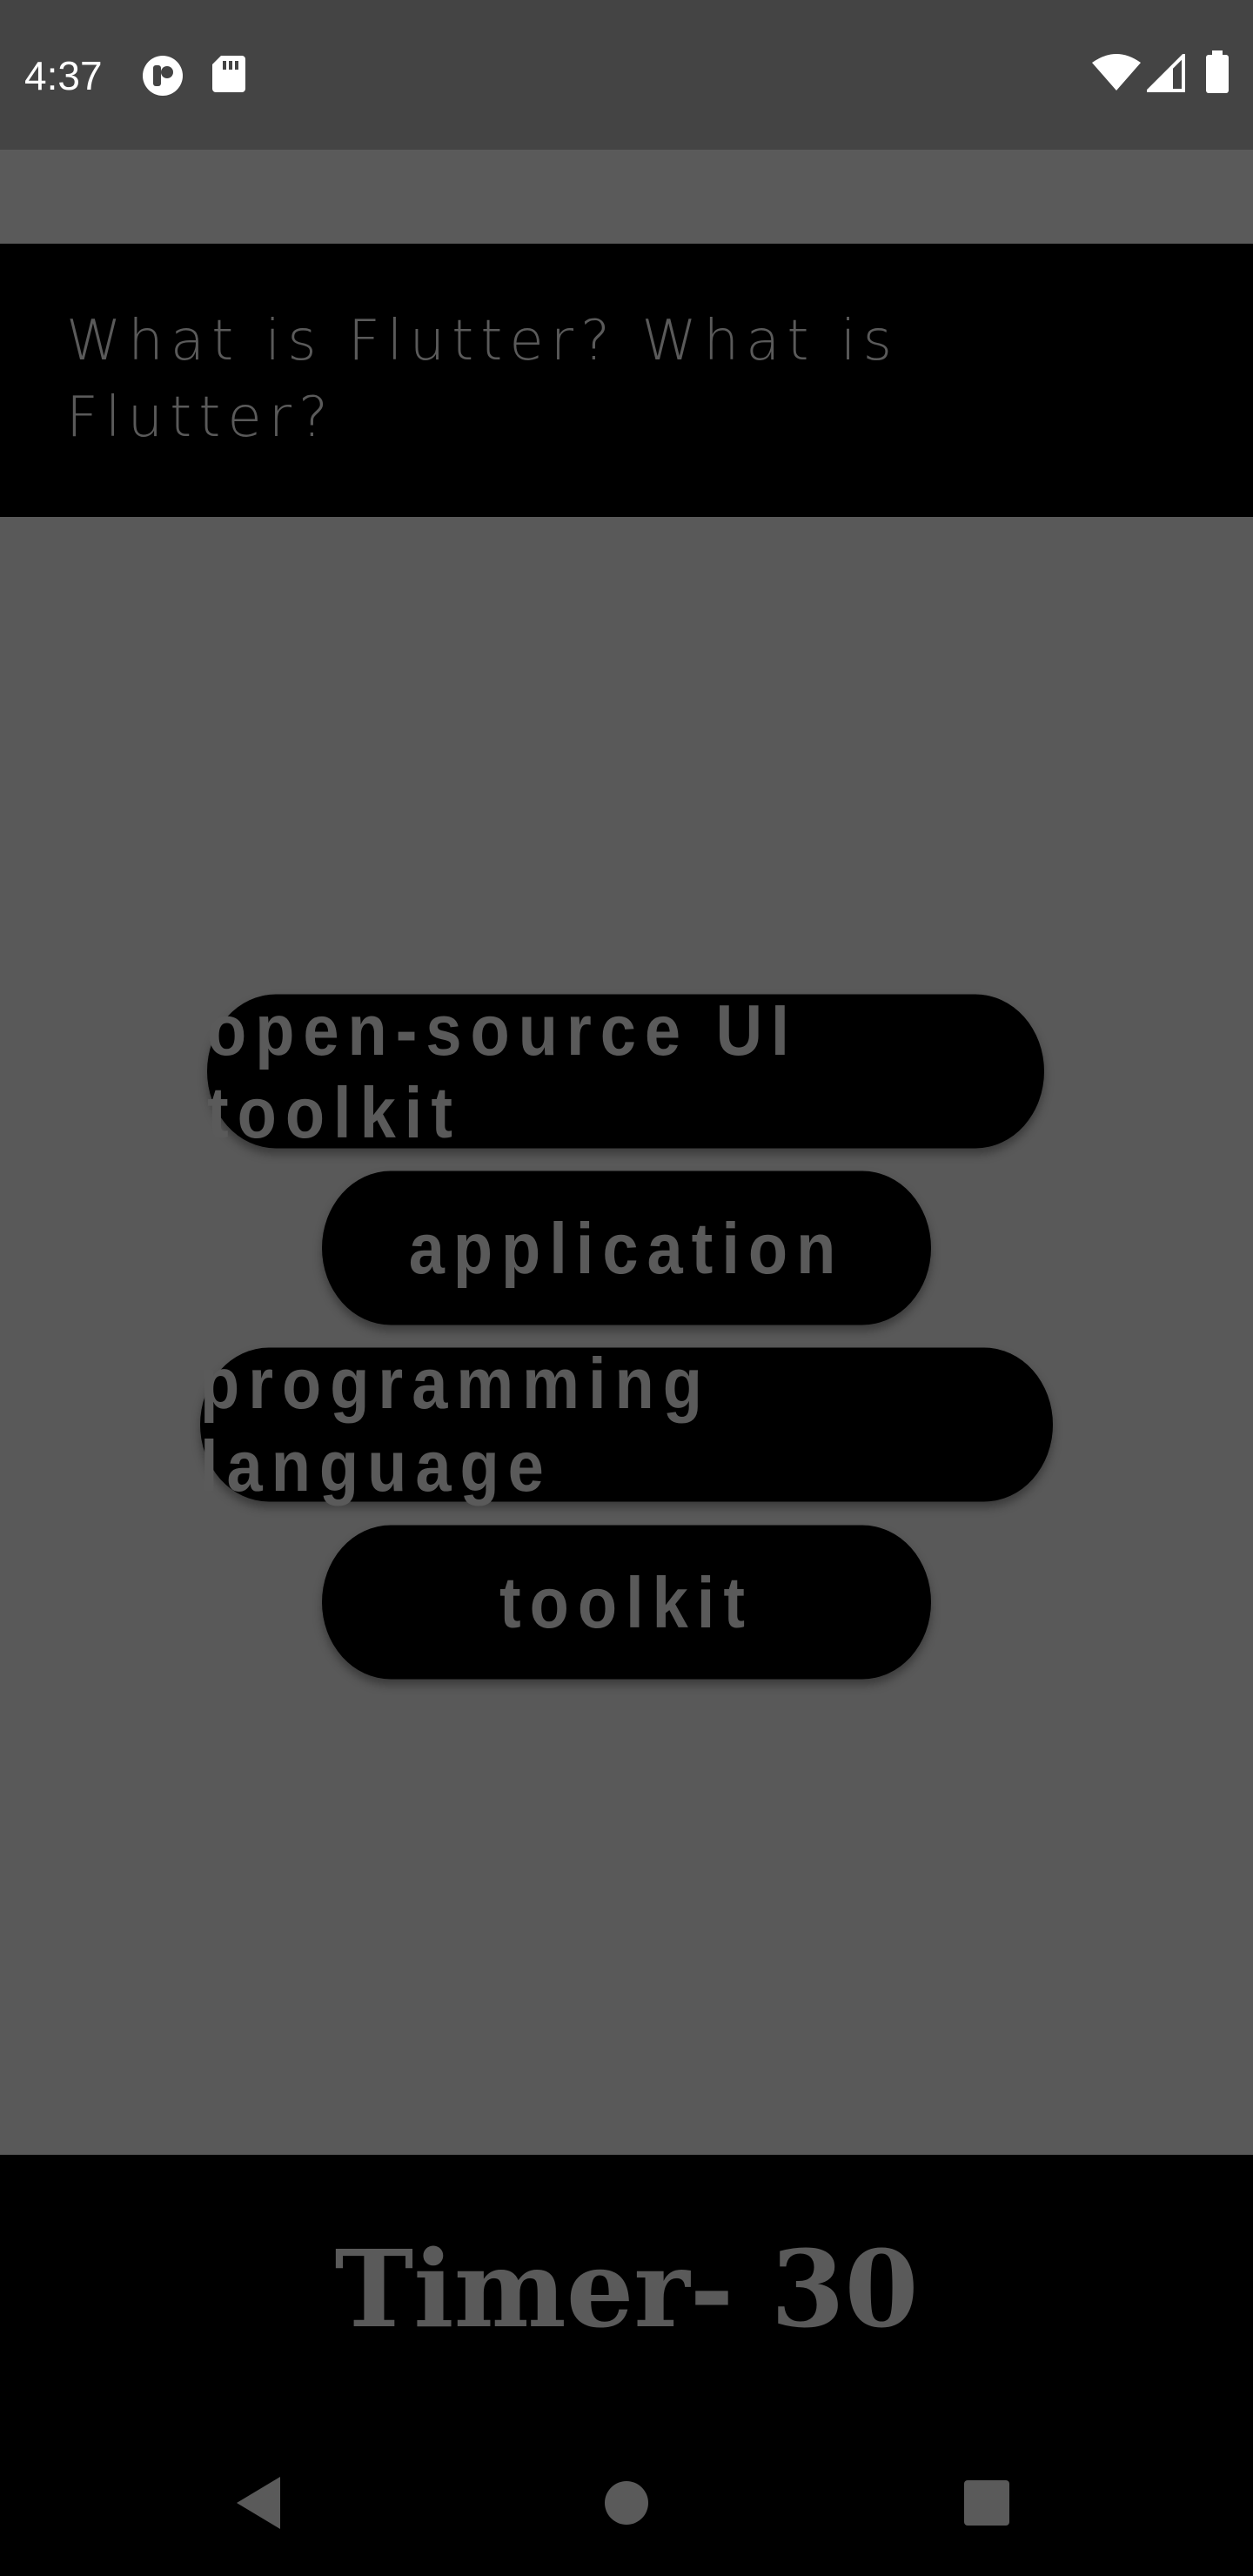 The width and height of the screenshot is (1253, 2576). I want to click on home-icon, so click(626, 2504).